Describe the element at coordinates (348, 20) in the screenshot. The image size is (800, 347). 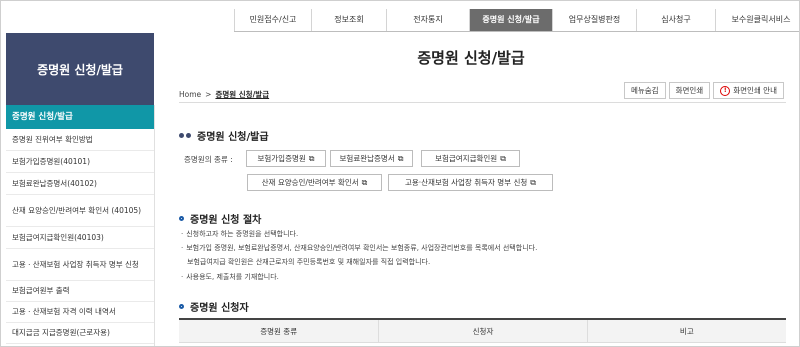
I see `tab-info-inquiry: 정보조회` at that location.